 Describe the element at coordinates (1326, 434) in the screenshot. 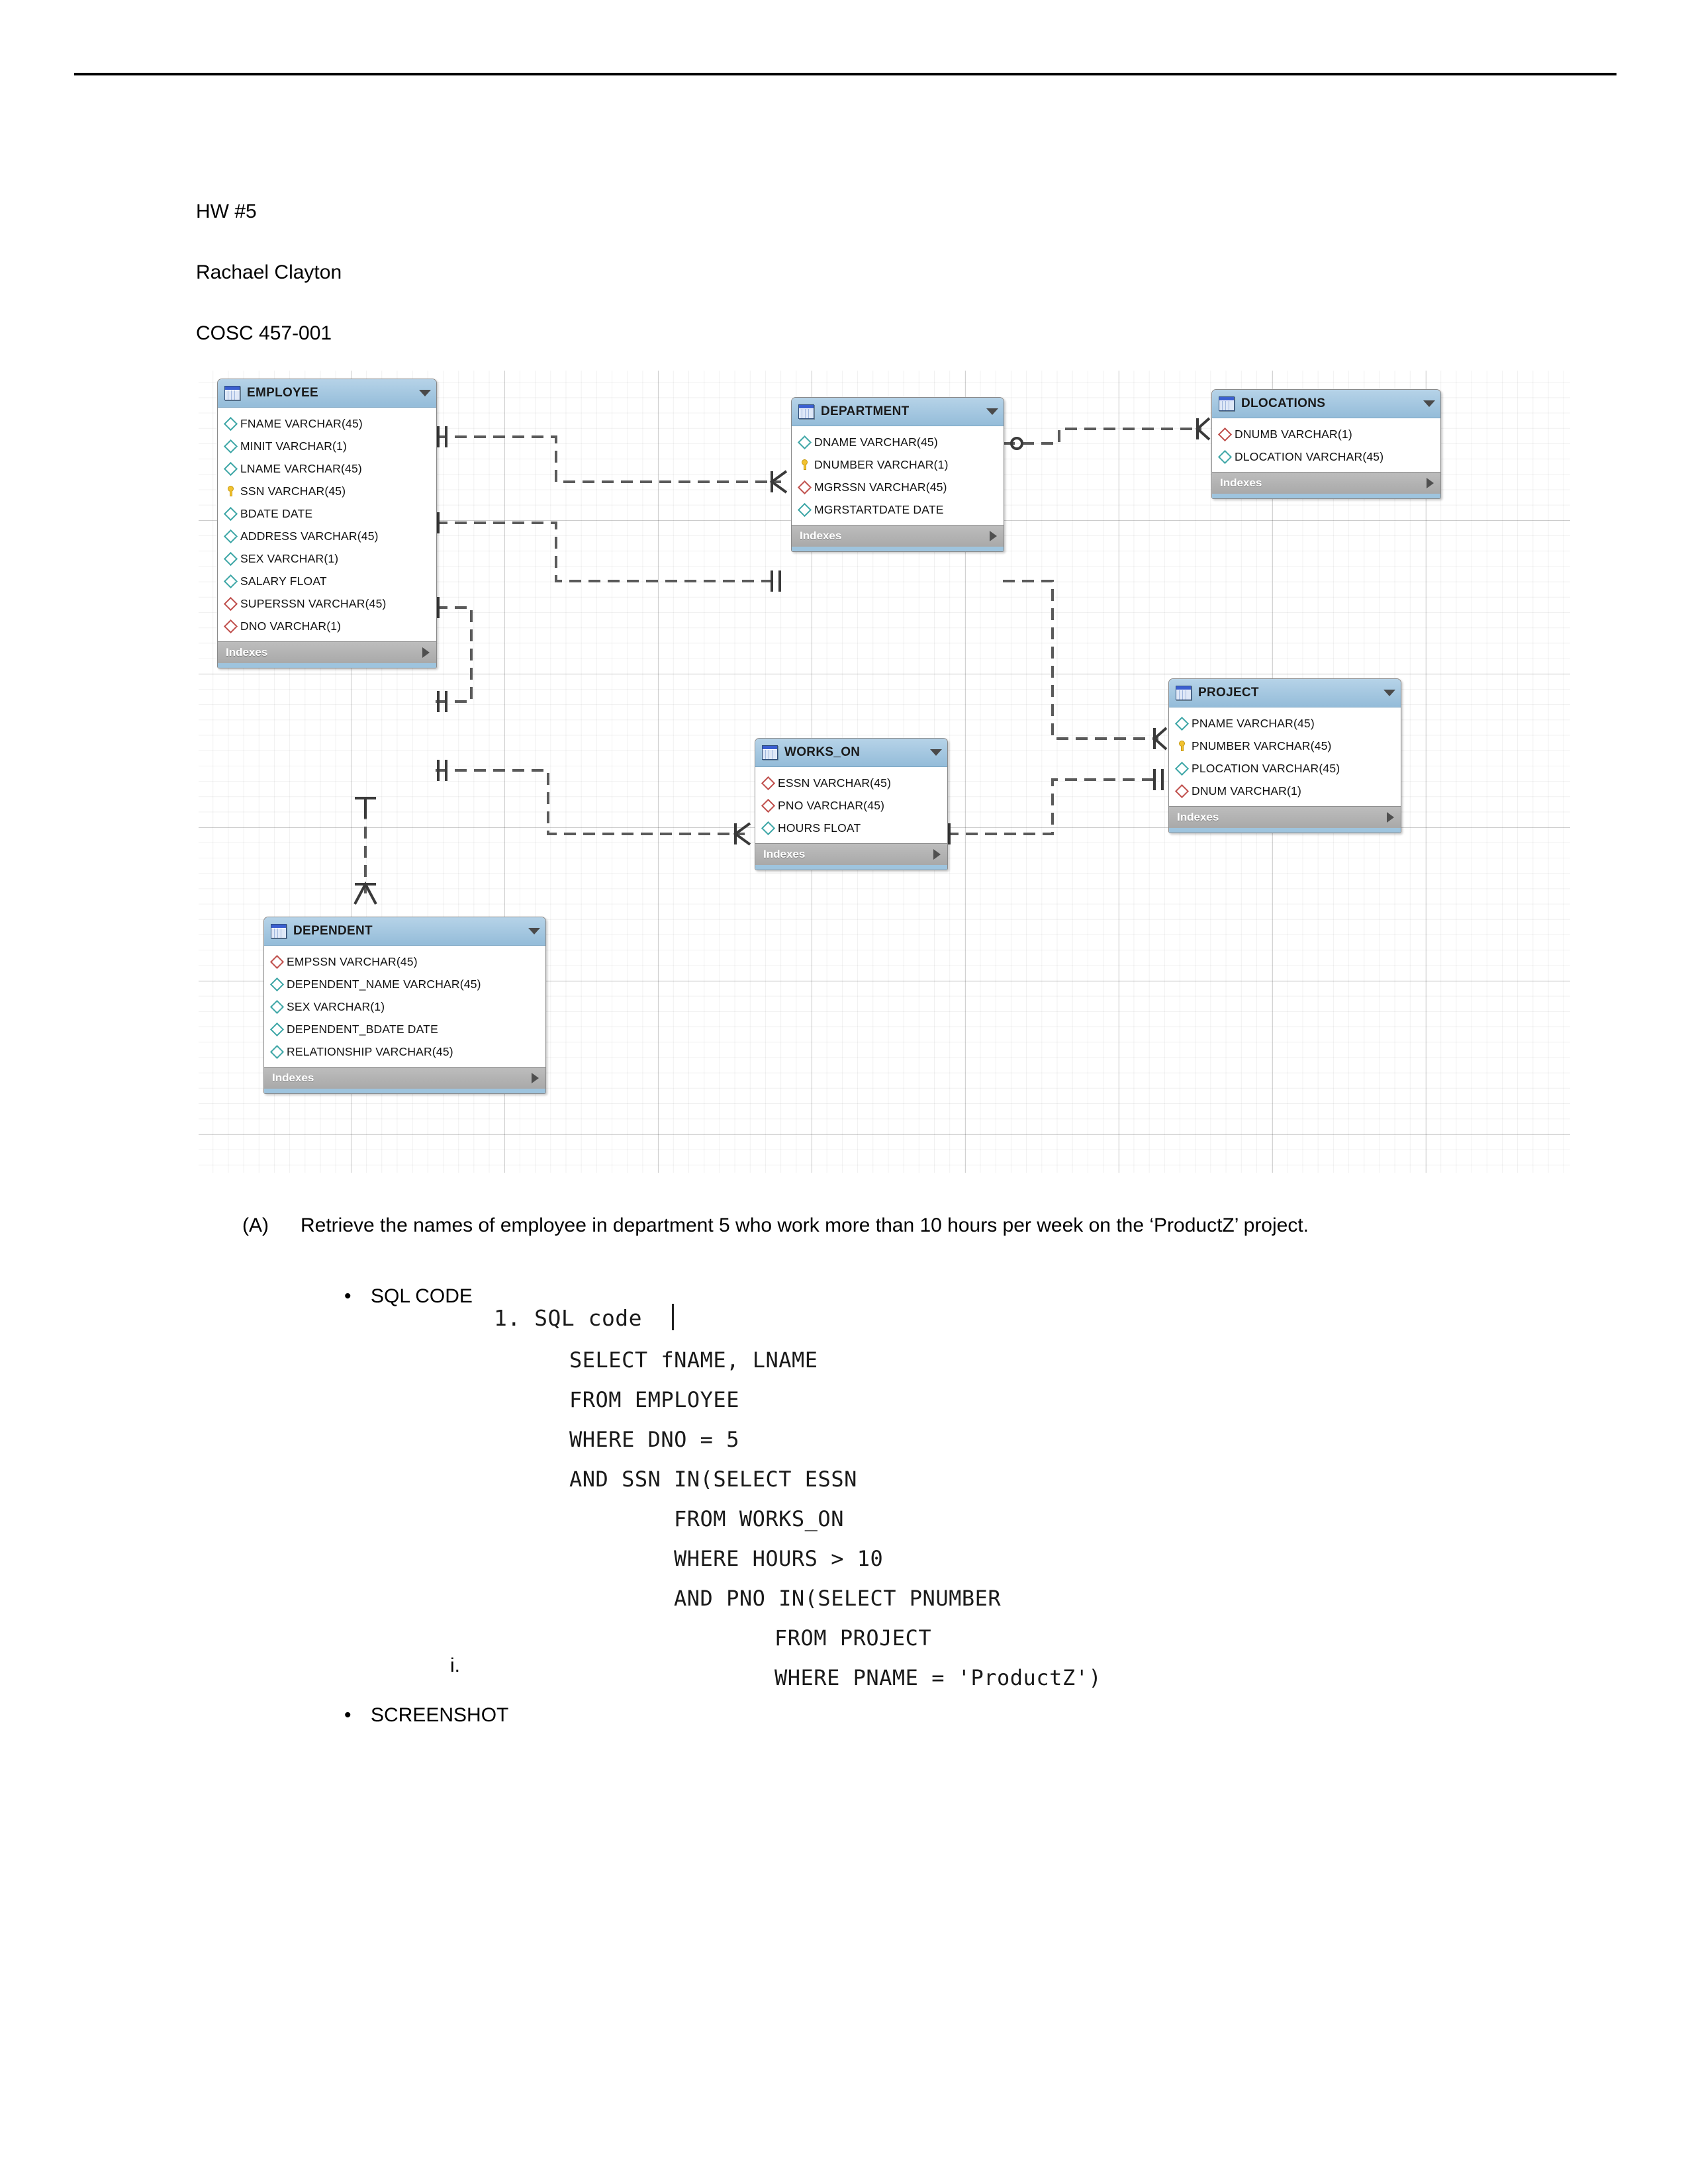

I see `column-row: DNUMB VARCHAR(1)` at that location.